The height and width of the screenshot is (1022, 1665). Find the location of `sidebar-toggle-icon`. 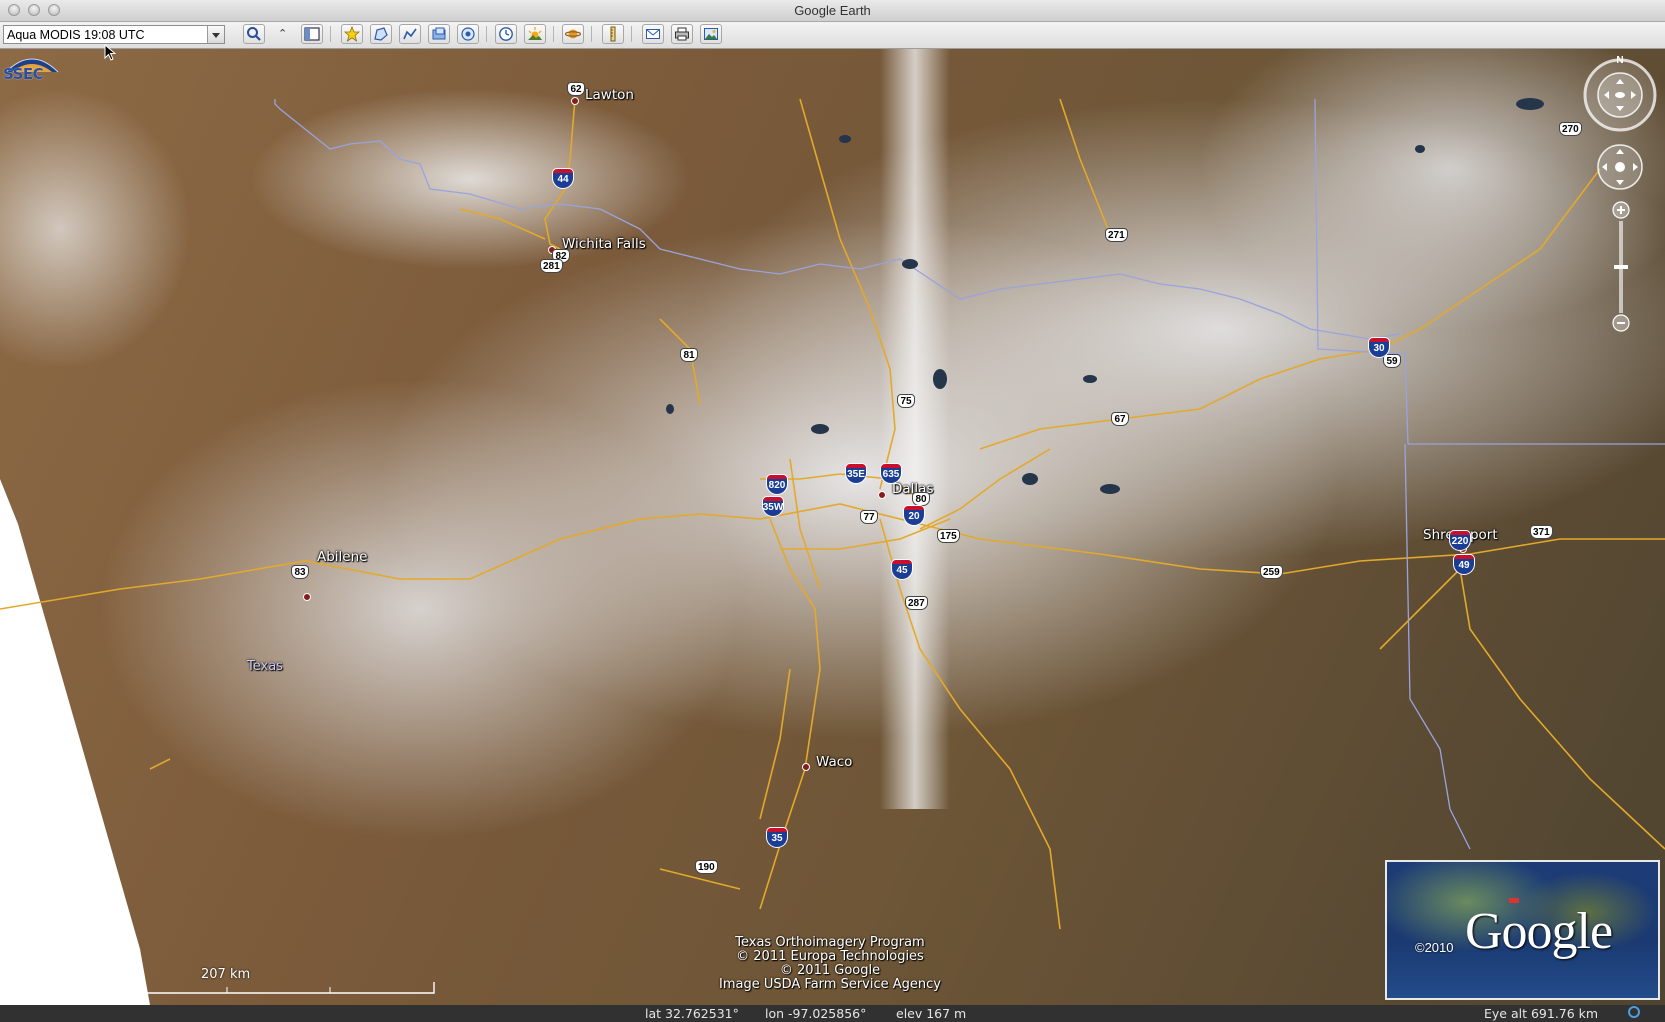

sidebar-toggle-icon is located at coordinates (312, 34).